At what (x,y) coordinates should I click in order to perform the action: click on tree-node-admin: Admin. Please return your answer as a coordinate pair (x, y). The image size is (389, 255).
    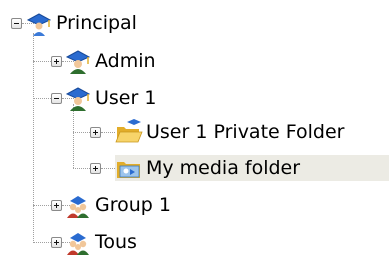
    Looking at the image, I should click on (112, 61).